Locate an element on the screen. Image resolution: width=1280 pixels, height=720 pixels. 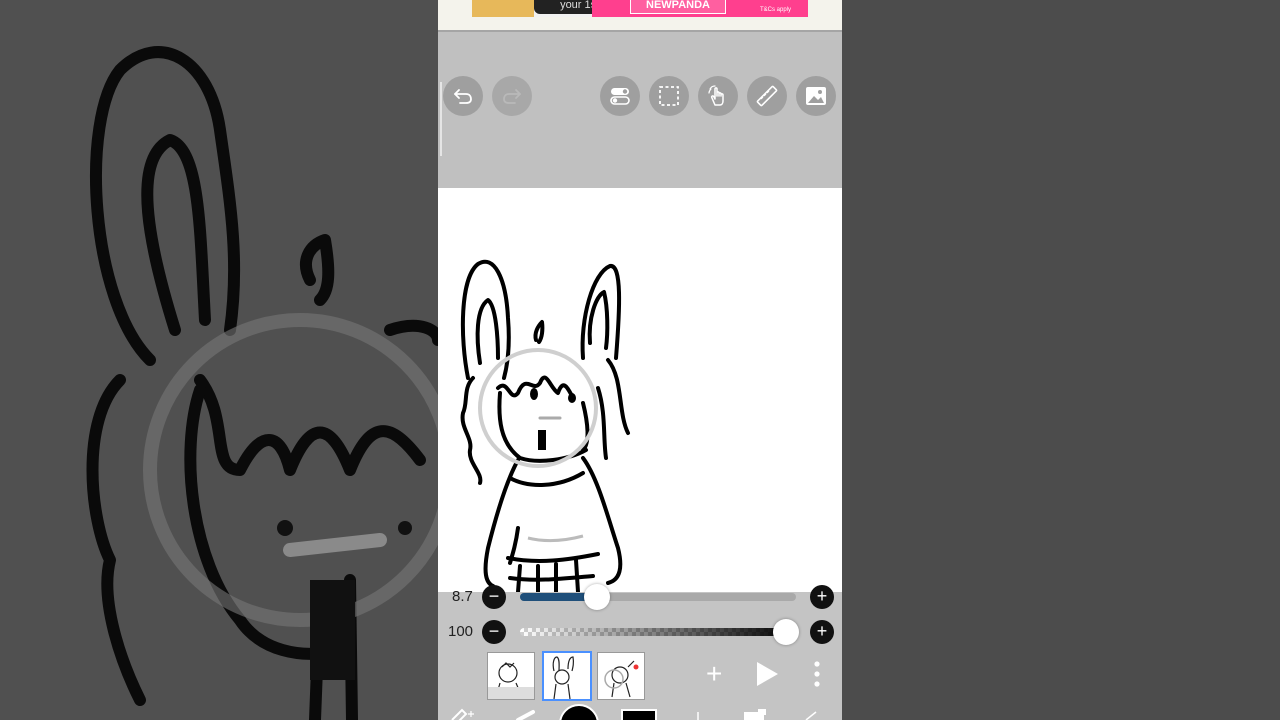
opacity-slider-row: 100 − + is located at coordinates (640, 632).